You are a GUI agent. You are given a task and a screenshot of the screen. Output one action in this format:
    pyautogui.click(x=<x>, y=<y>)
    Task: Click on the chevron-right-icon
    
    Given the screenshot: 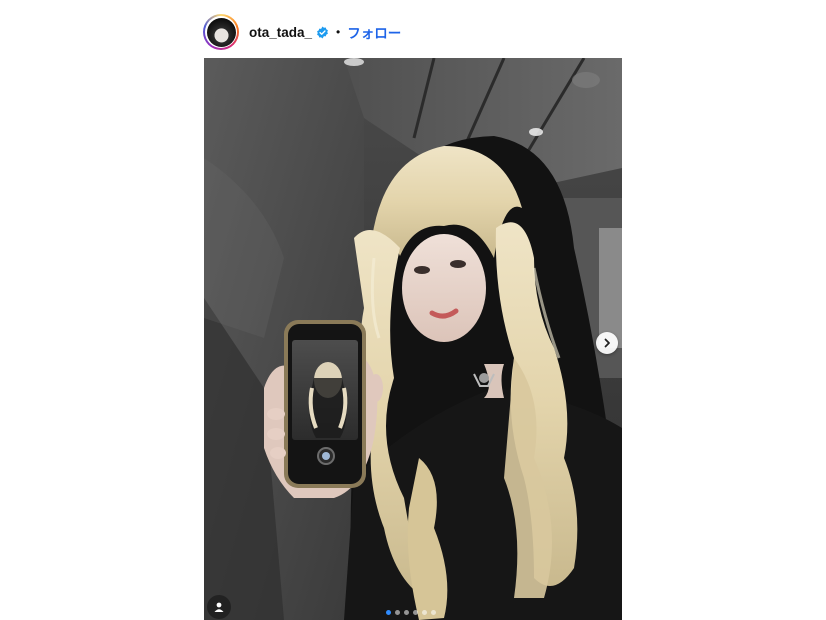 What is the action you would take?
    pyautogui.click(x=607, y=343)
    